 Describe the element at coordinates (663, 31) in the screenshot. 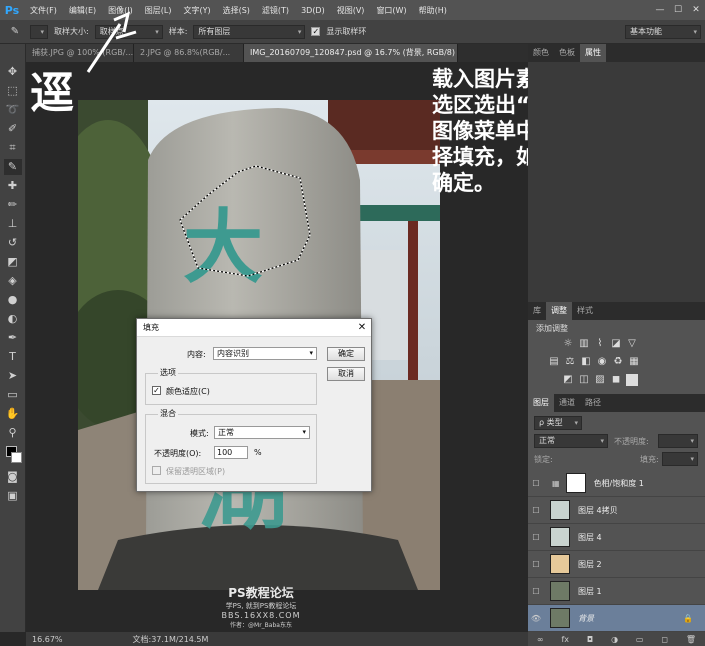

I see `workspace-select: 基本功能` at that location.